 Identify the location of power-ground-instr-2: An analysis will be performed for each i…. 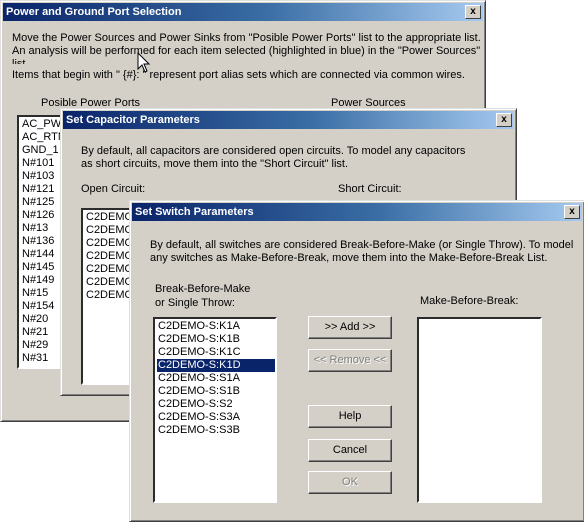
(246, 51).